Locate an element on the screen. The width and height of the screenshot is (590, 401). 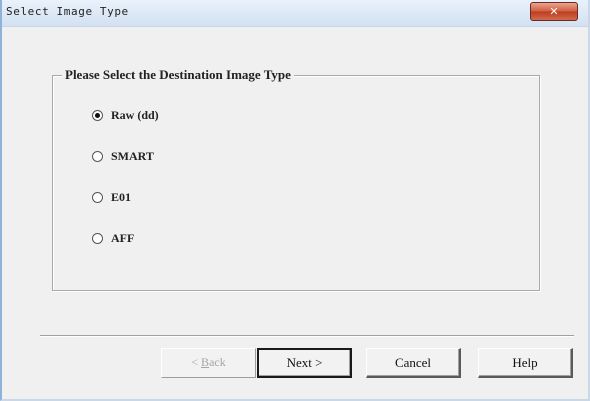
radio-option-smart: SMART is located at coordinates (123, 156).